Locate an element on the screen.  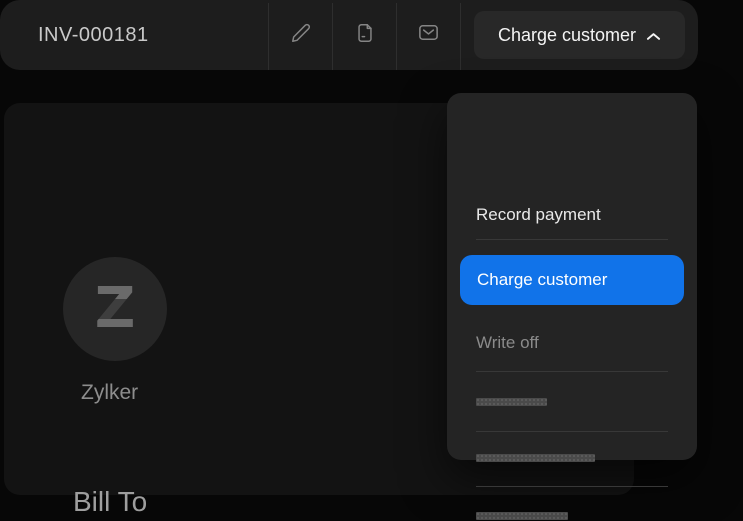
company-logo-letter: Z is located at coordinates (115, 309).